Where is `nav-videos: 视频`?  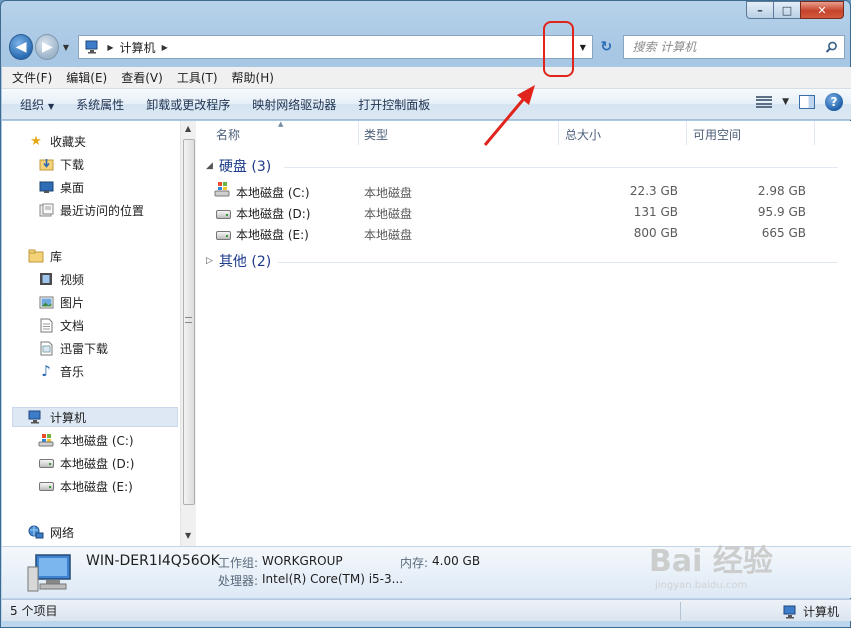
nav-videos: 视频 is located at coordinates (61, 279).